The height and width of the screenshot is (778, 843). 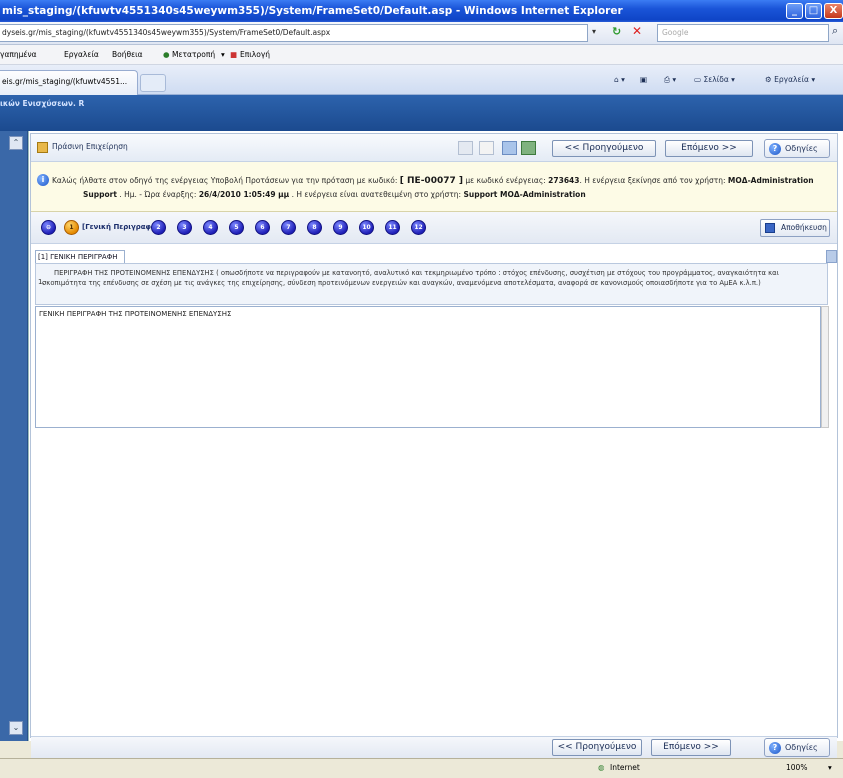 What do you see at coordinates (643, 80) in the screenshot?
I see `feeds-icon: ▣` at bounding box center [643, 80].